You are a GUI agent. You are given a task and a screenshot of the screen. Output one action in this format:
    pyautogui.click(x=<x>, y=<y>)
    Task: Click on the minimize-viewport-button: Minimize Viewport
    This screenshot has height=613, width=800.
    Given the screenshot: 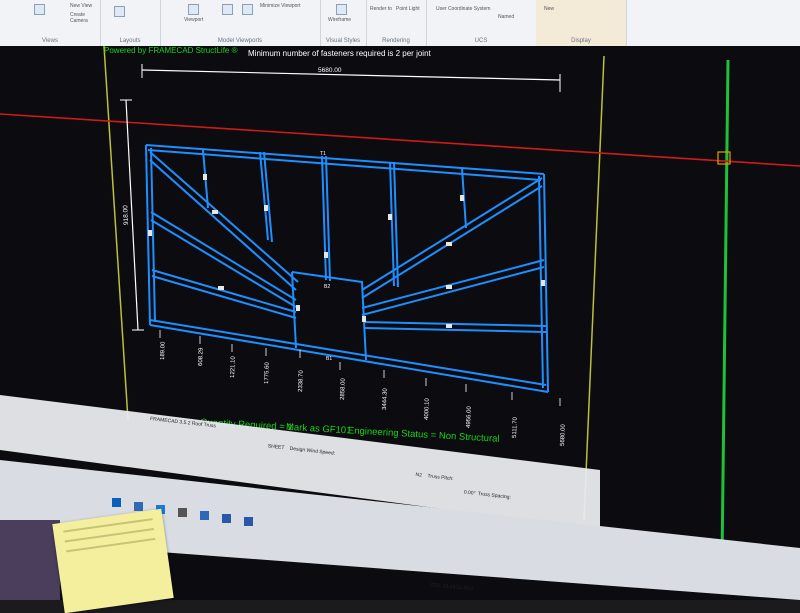 What is the action you would take?
    pyautogui.click(x=280, y=6)
    